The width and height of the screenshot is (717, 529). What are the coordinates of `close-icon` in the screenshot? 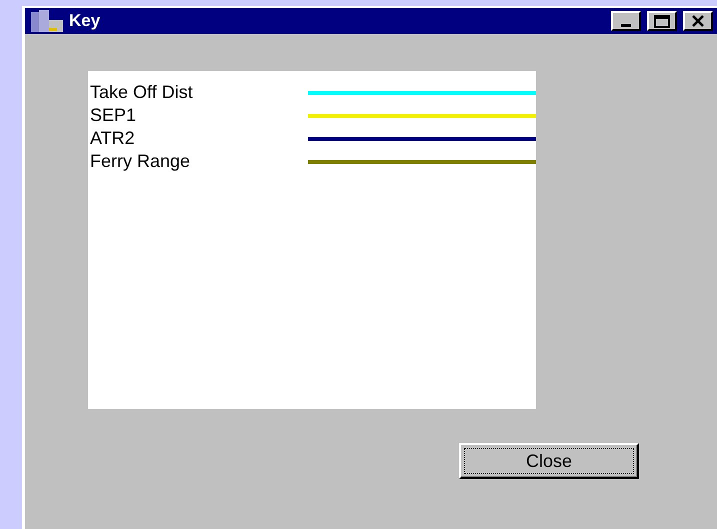 It's located at (698, 21).